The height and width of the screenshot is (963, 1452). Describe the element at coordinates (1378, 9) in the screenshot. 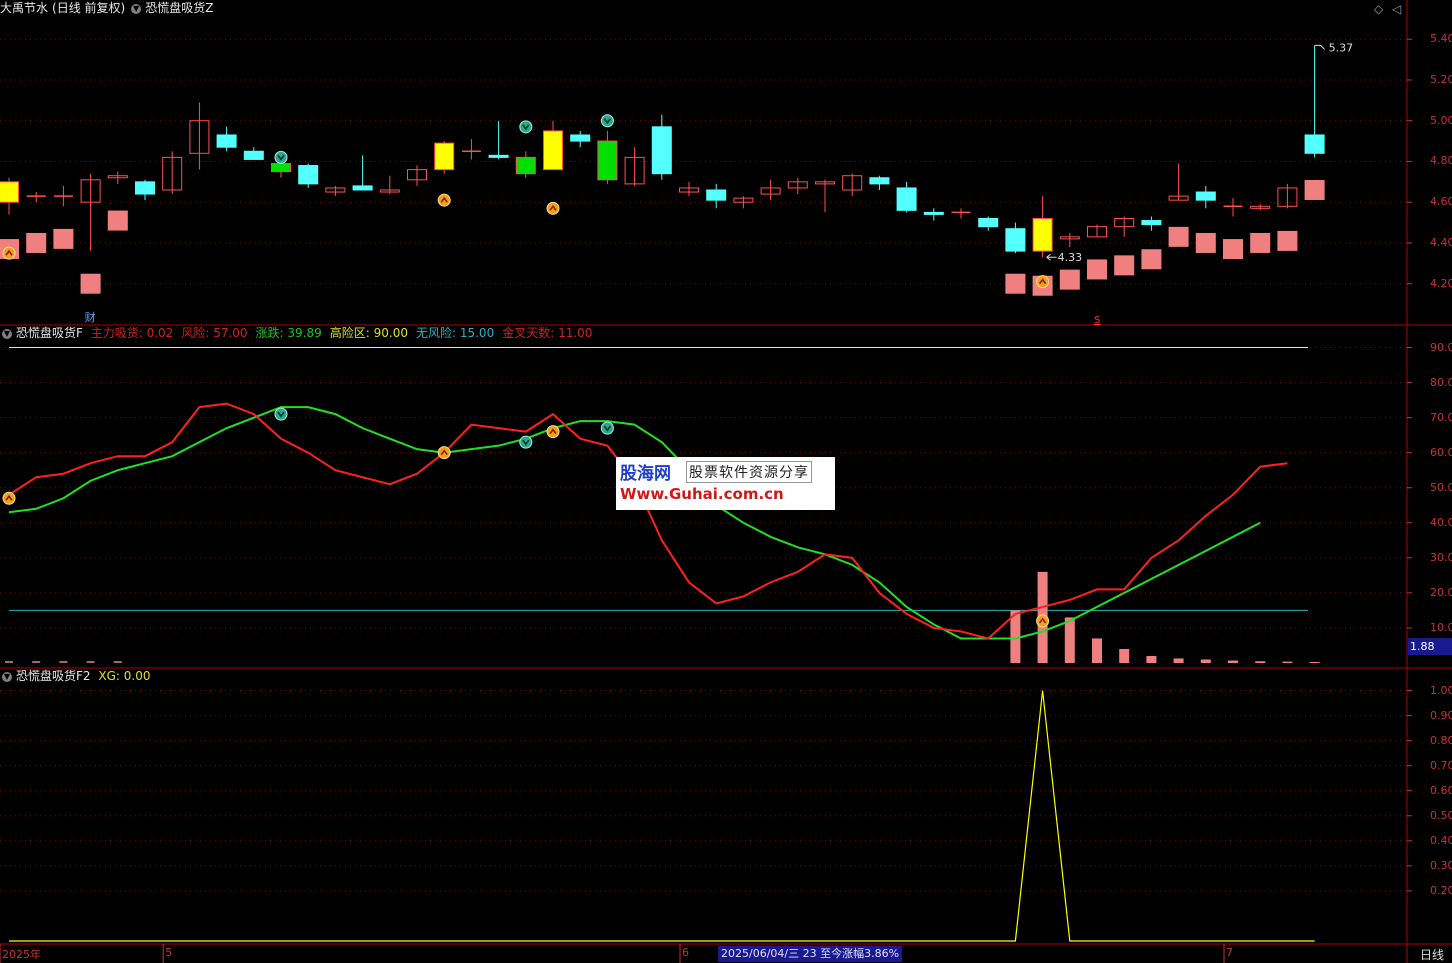

I see `diamond-icon: ◇` at that location.